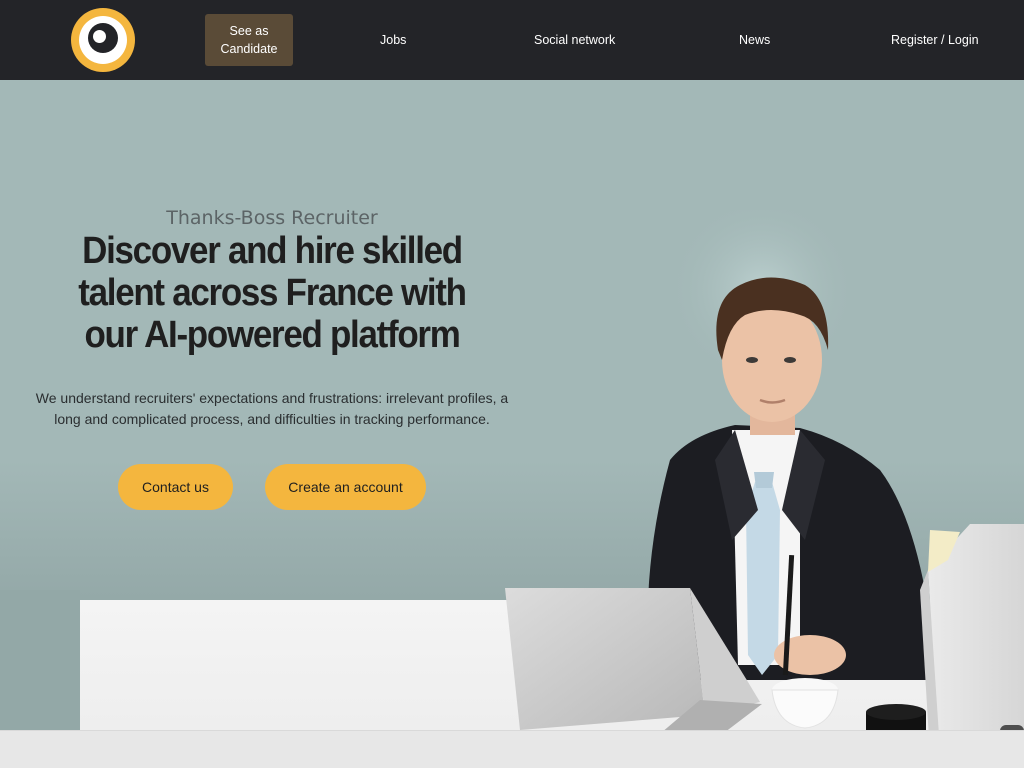  What do you see at coordinates (249, 40) in the screenshot?
I see `see-as-candidate-button: See as Candidate` at bounding box center [249, 40].